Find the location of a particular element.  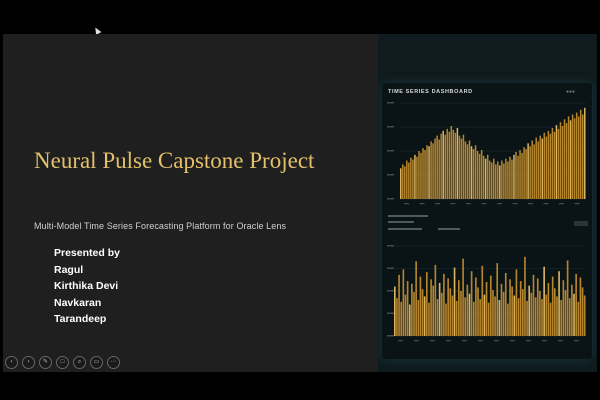

dashboard-menu-icon: ●●● is located at coordinates (571, 92).